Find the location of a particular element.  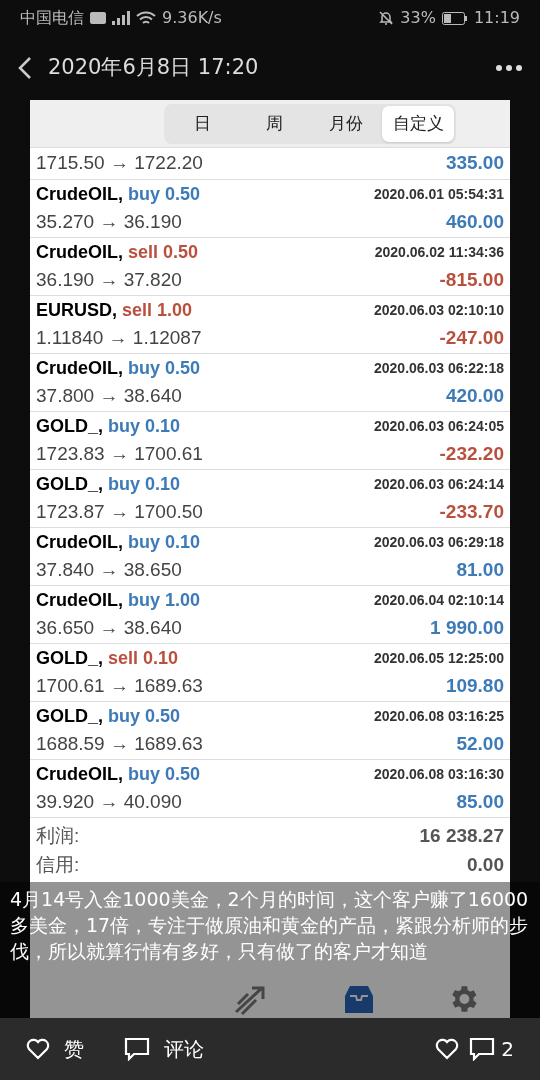

trade-volume: sell 1.00 is located at coordinates (157, 310).